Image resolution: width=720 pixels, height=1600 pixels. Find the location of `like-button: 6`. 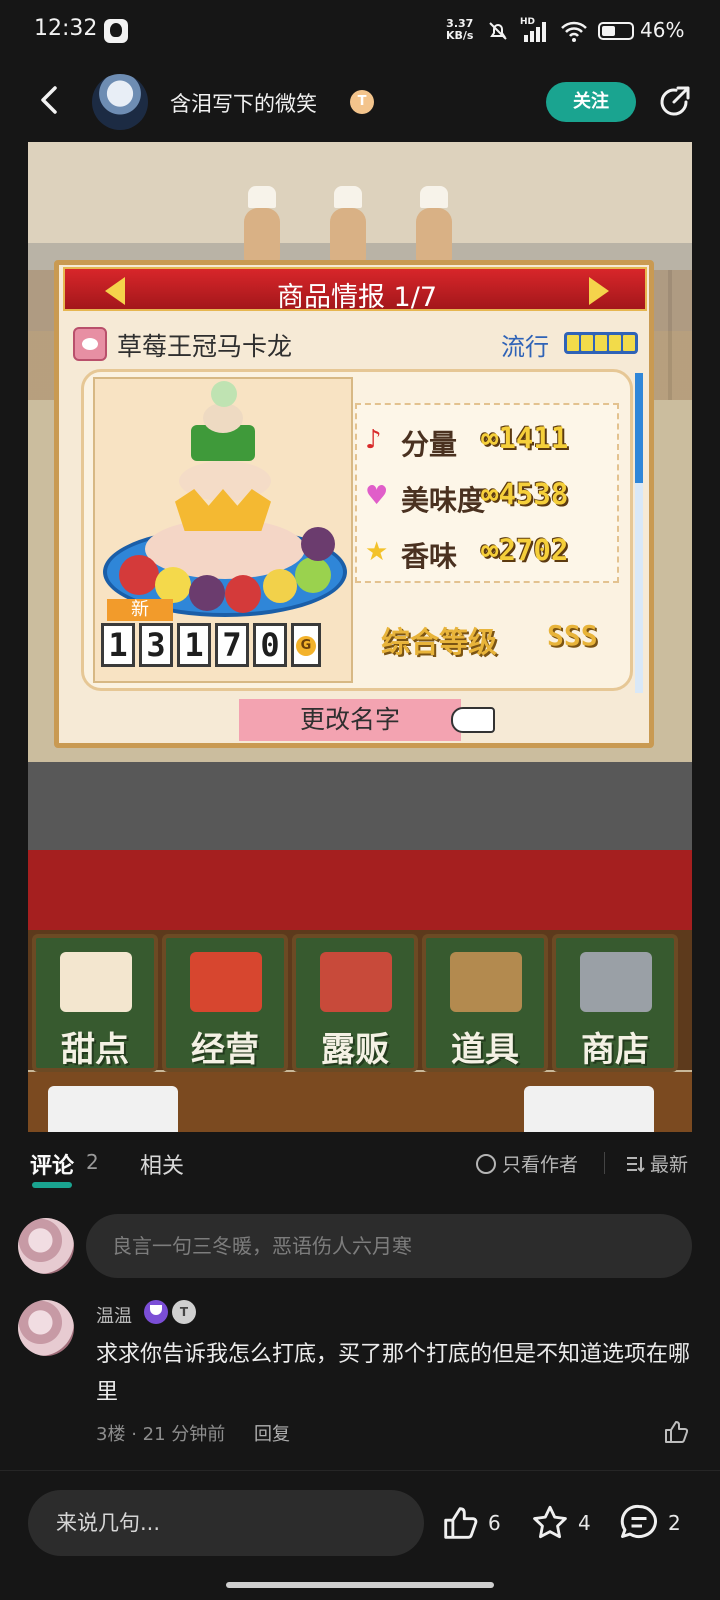

like-button: 6 is located at coordinates (470, 1523).